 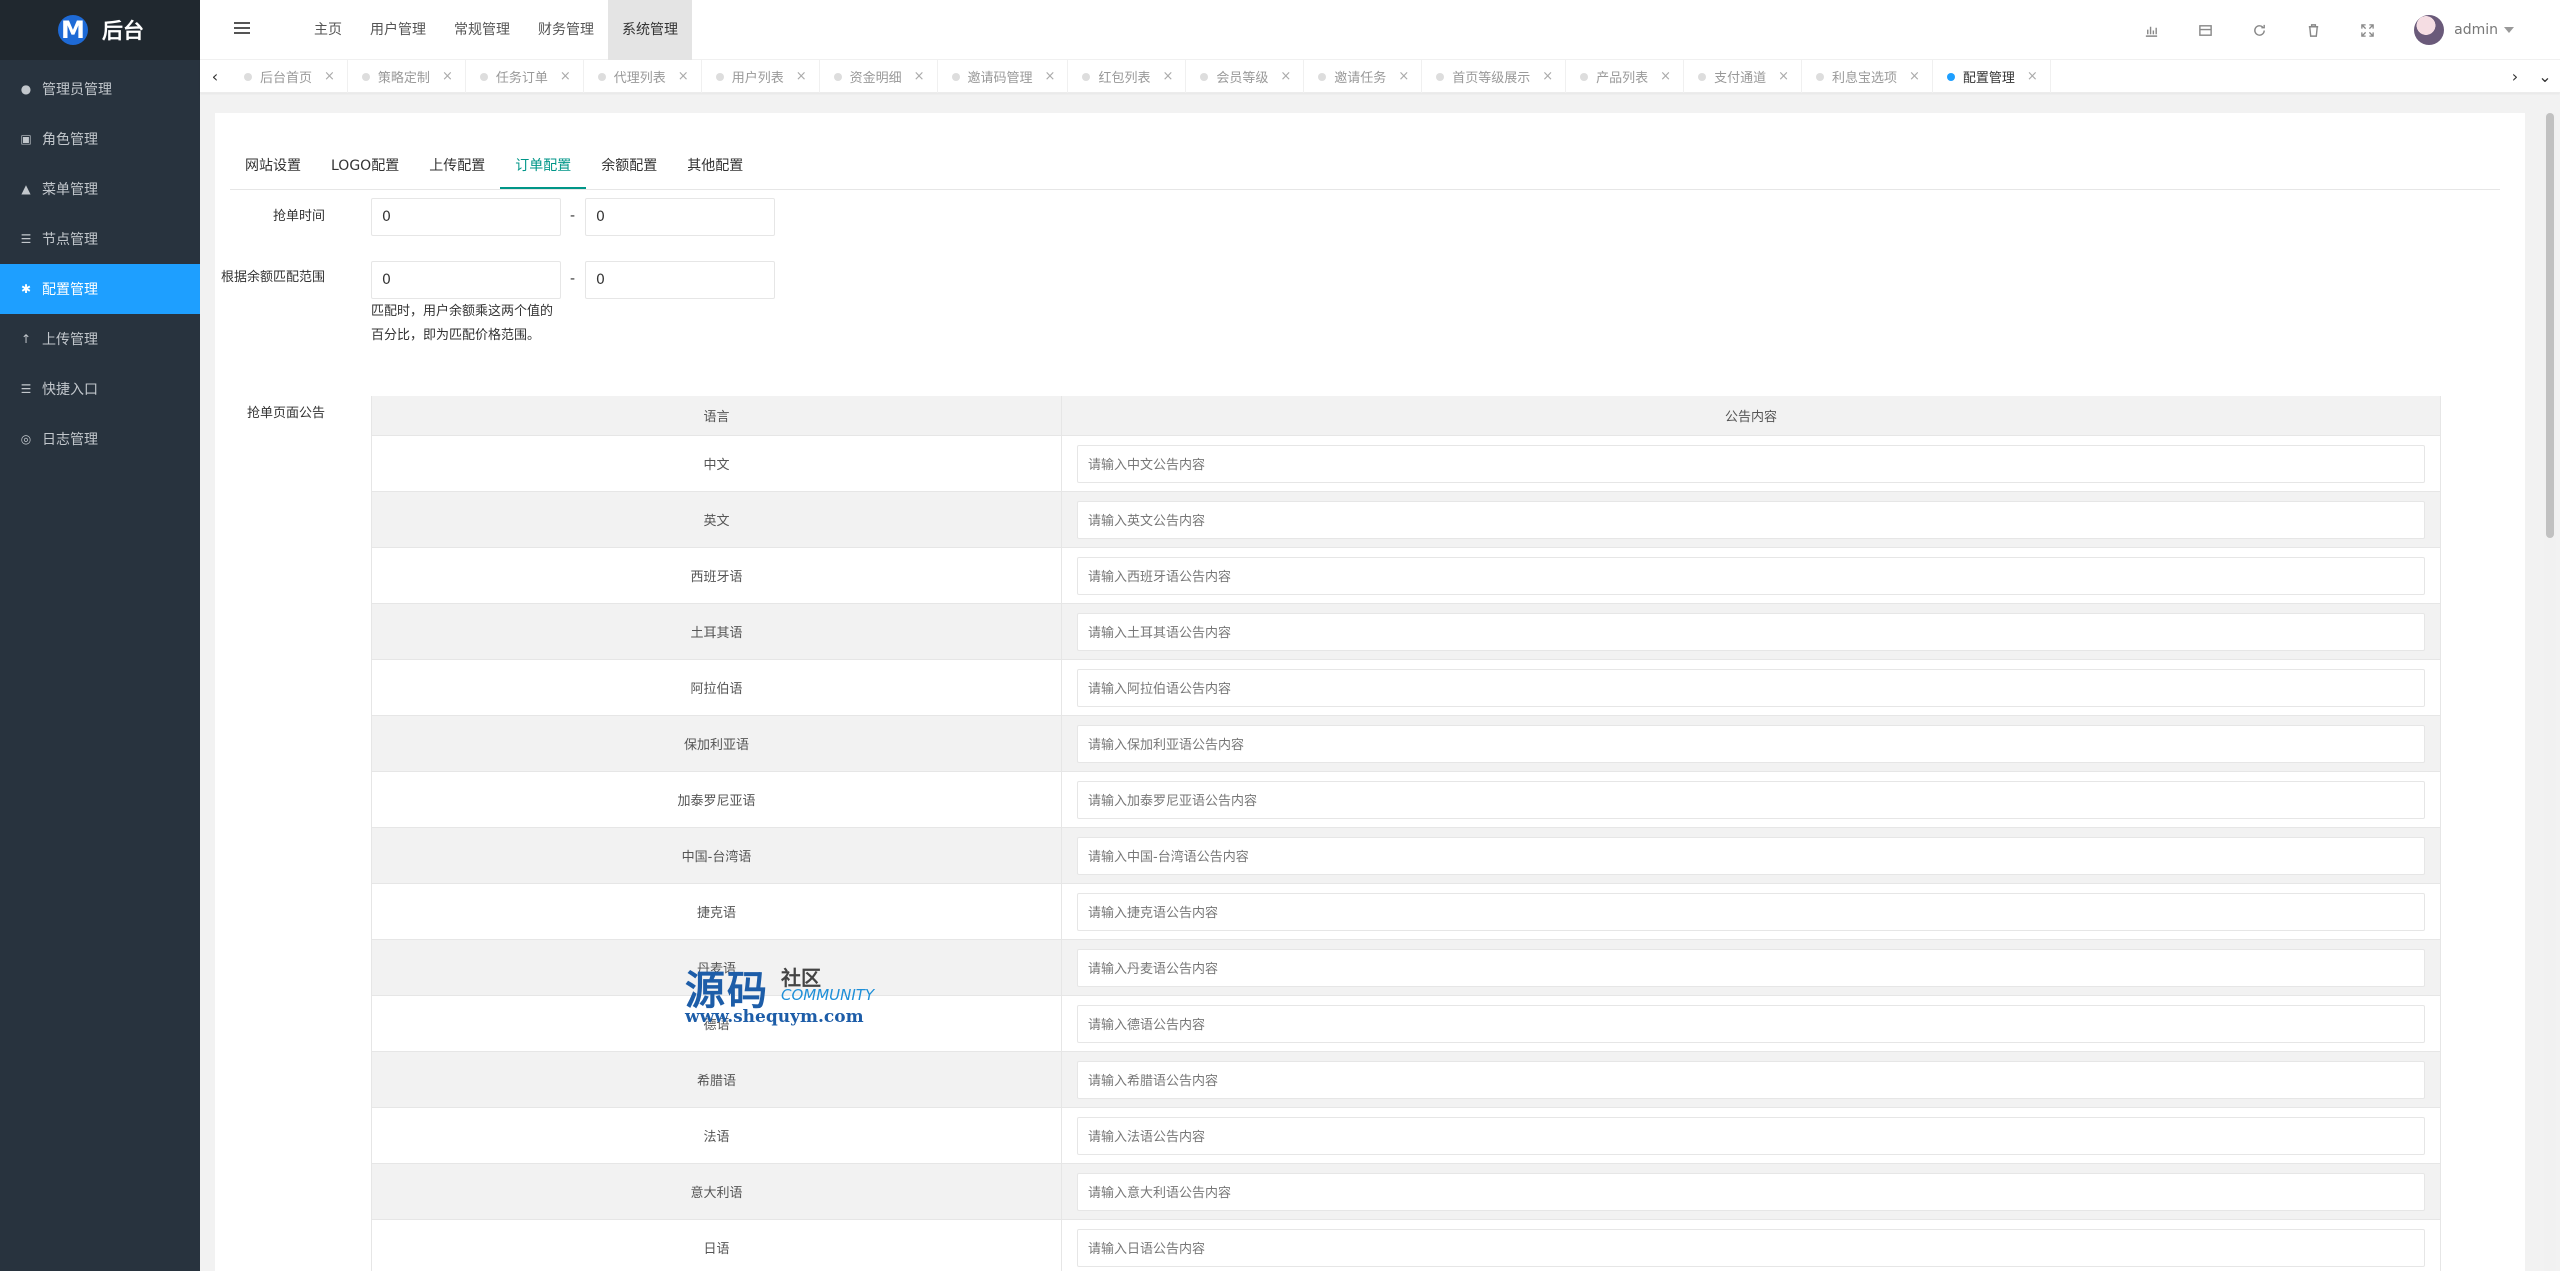 What do you see at coordinates (1751, 1135) in the screenshot?
I see `notice-content-input: 请输入法语公告内容` at bounding box center [1751, 1135].